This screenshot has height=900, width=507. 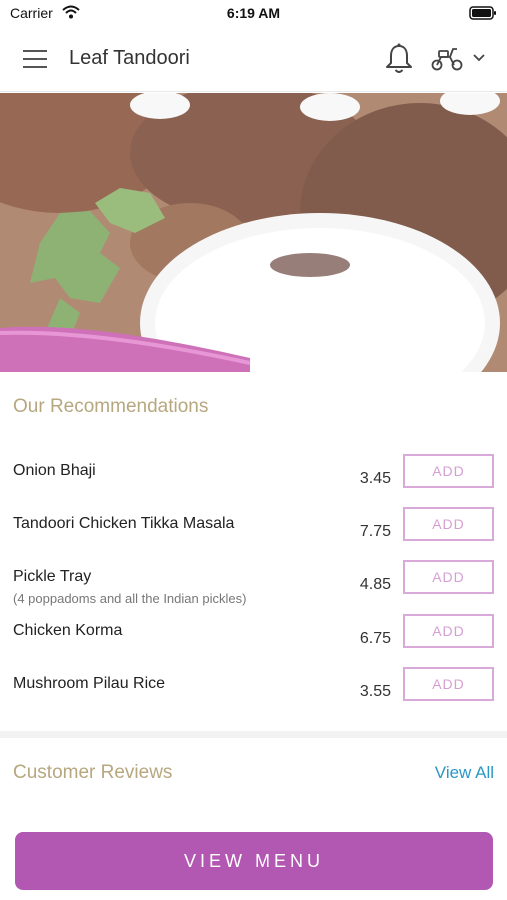 I want to click on chevron-down-icon, so click(x=479, y=58).